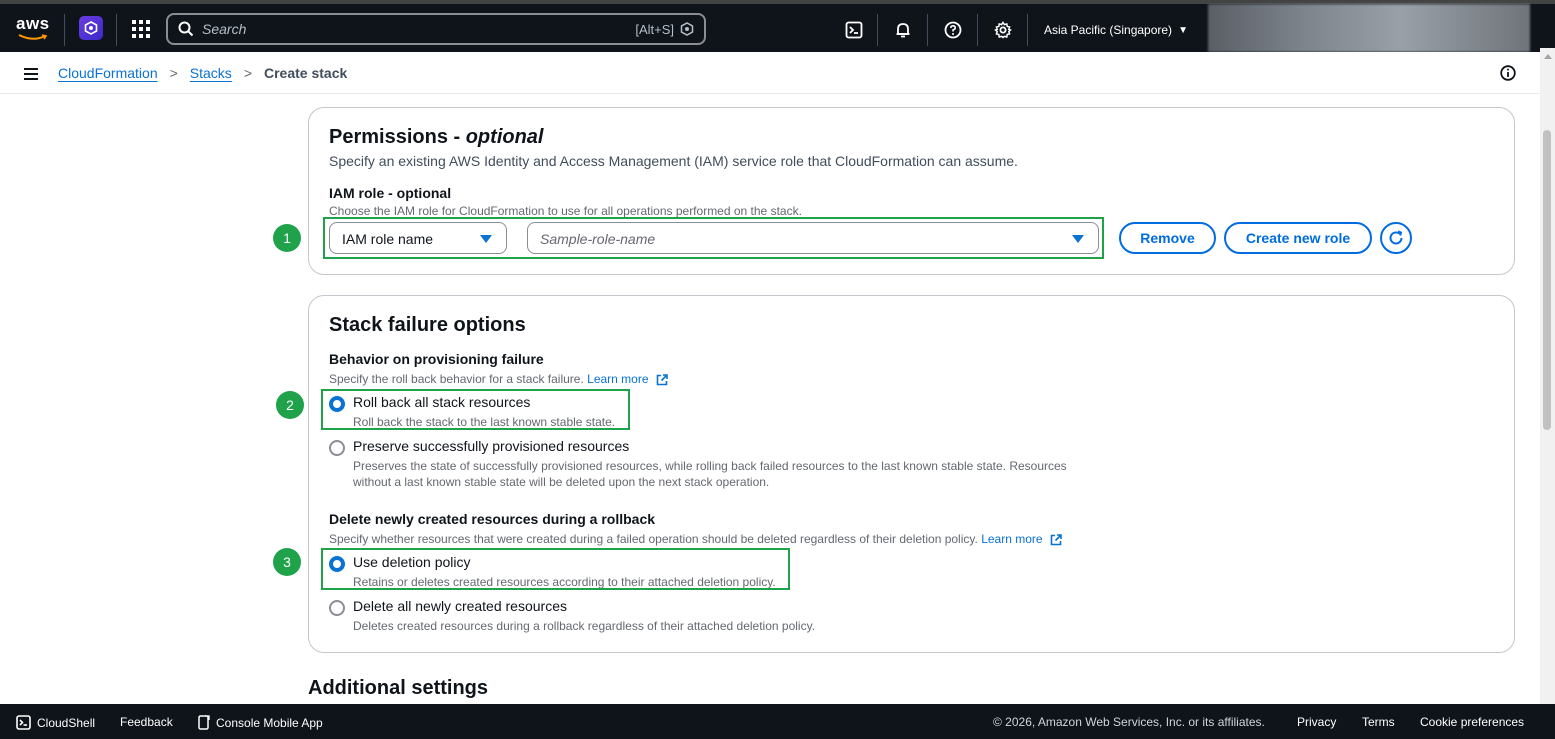  Describe the element at coordinates (1369, 28) in the screenshot. I see `account-menu-redacted` at that location.